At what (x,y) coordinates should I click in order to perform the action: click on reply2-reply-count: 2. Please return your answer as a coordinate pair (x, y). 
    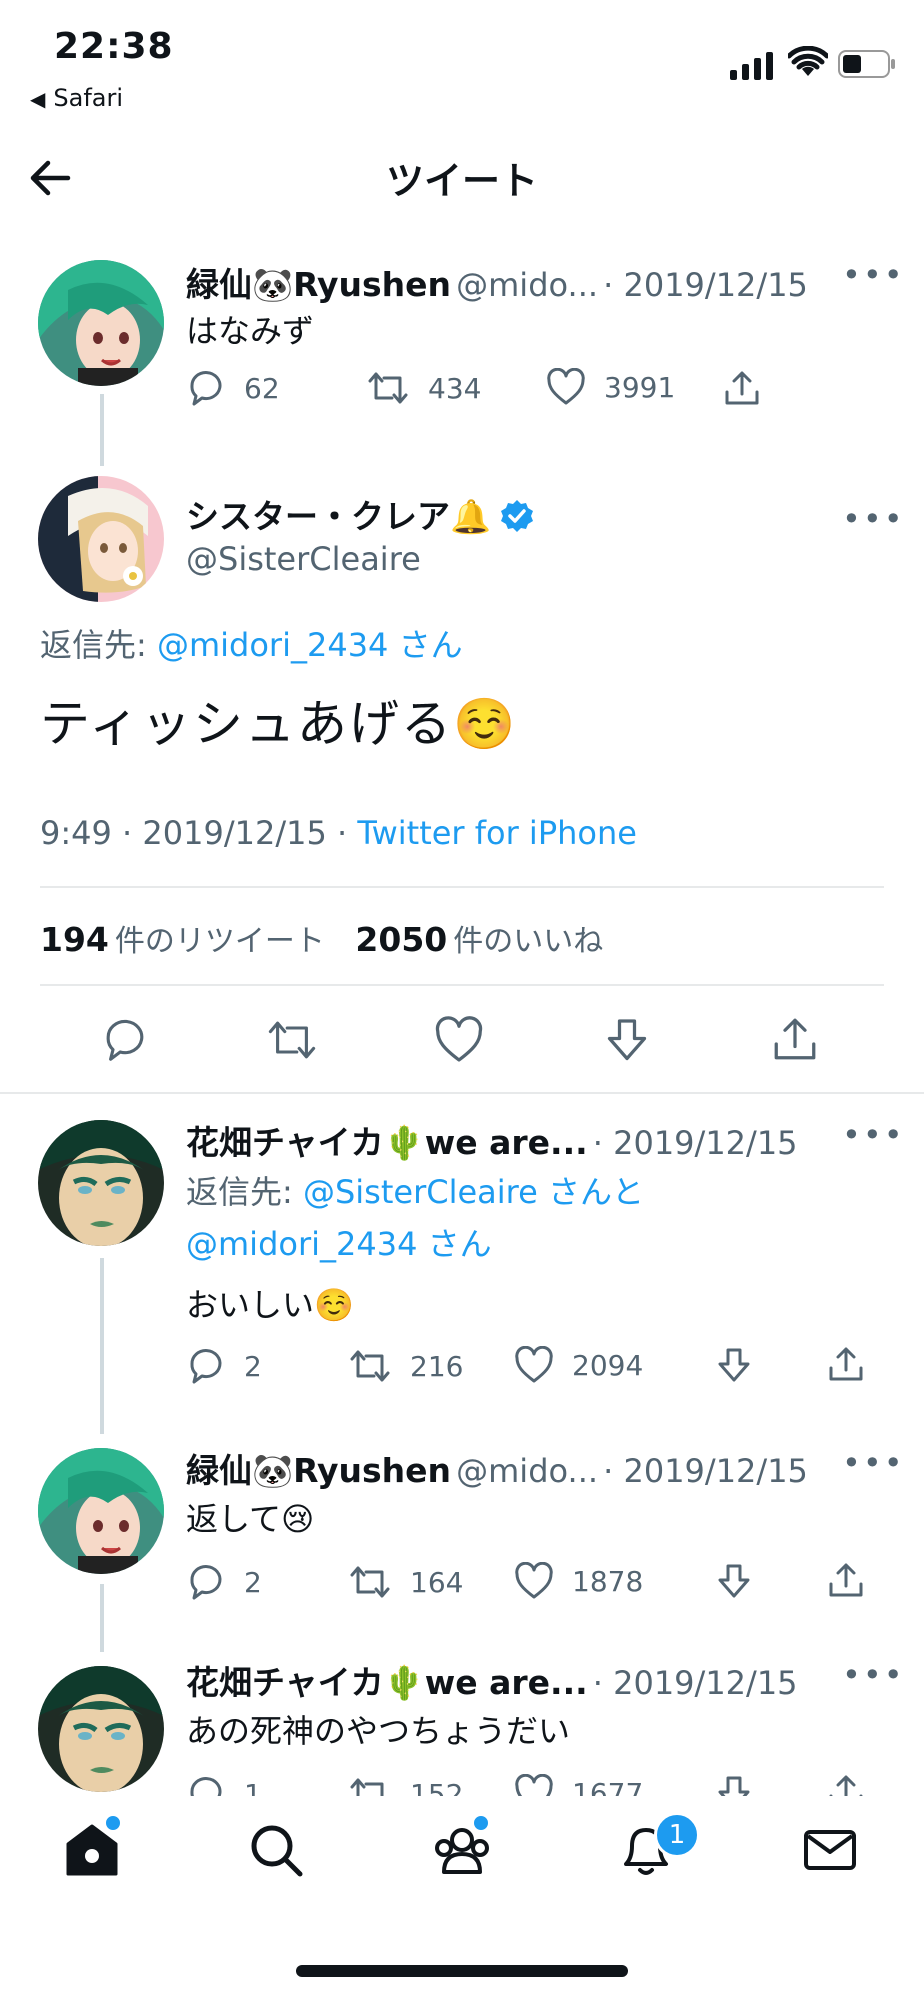
    Looking at the image, I should click on (253, 1582).